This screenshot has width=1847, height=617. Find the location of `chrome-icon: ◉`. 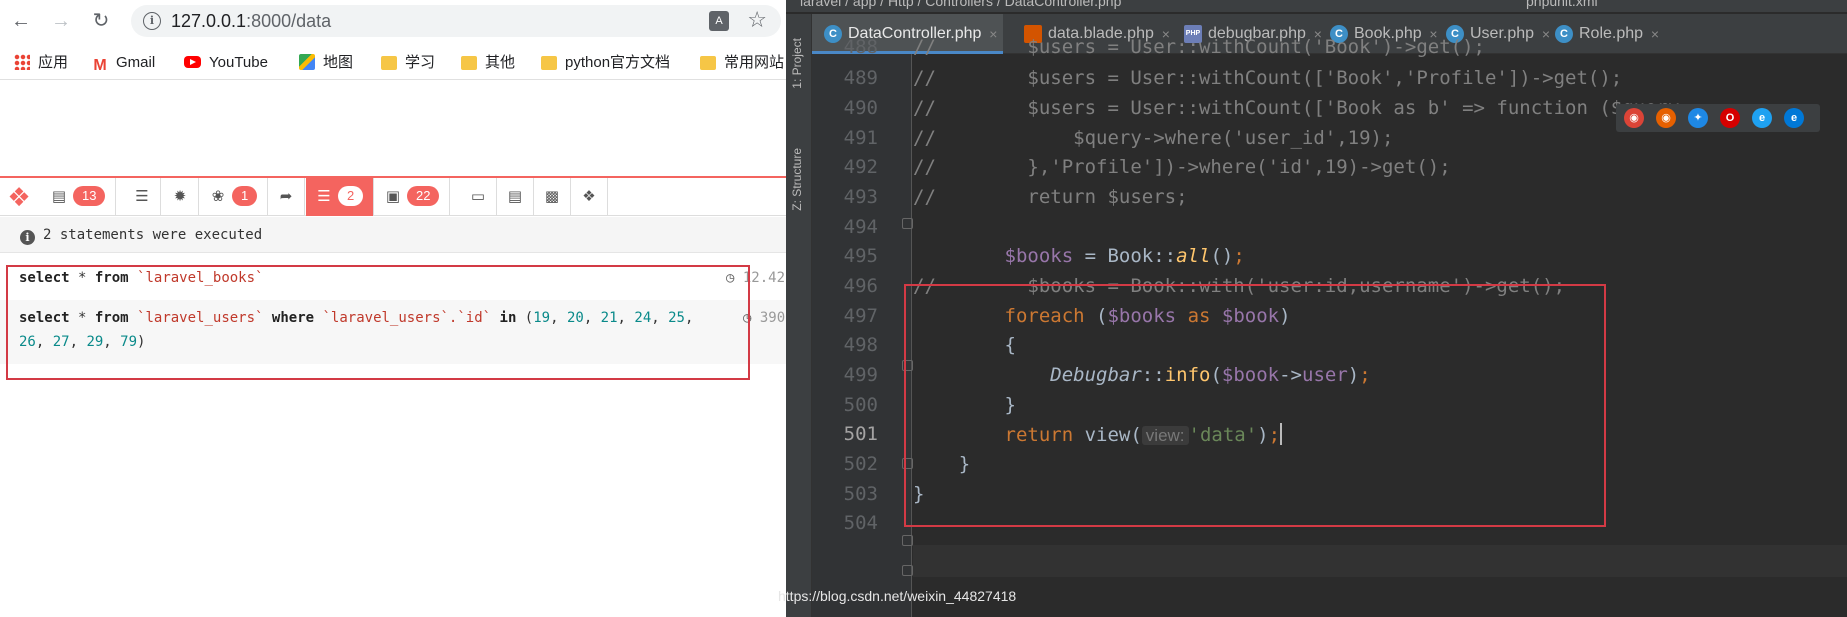

chrome-icon: ◉ is located at coordinates (1634, 118).